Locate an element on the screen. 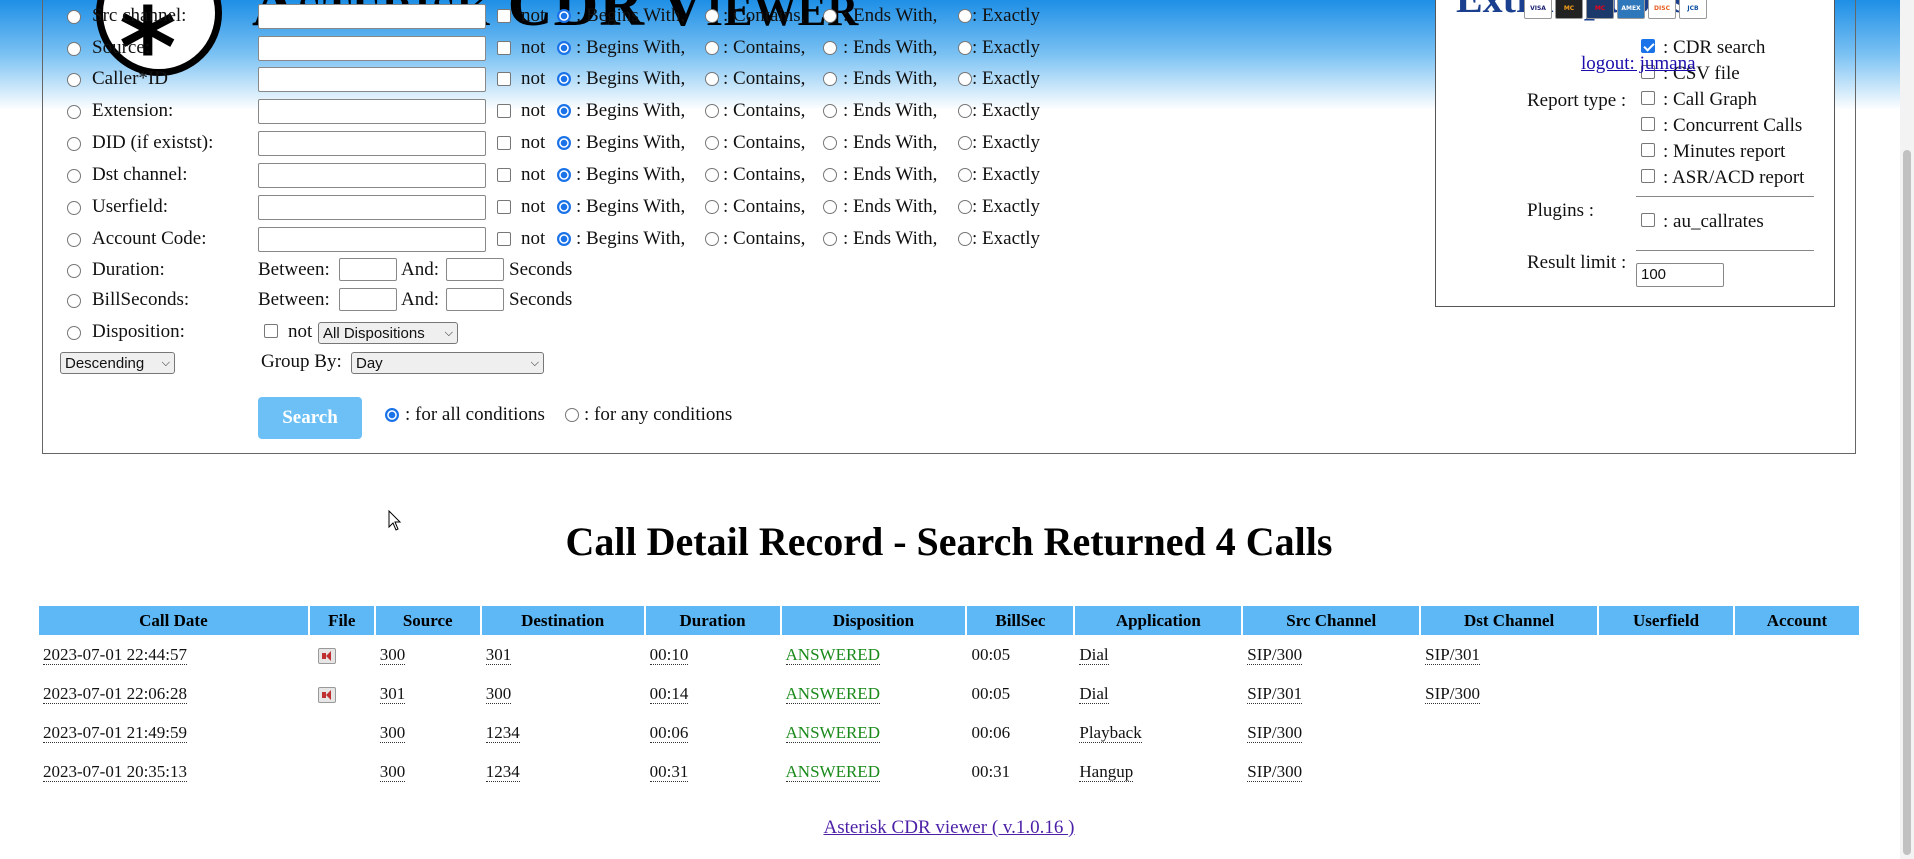 Image resolution: width=1914 pixels, height=859 pixels. all-conditions-radio is located at coordinates (392, 415).